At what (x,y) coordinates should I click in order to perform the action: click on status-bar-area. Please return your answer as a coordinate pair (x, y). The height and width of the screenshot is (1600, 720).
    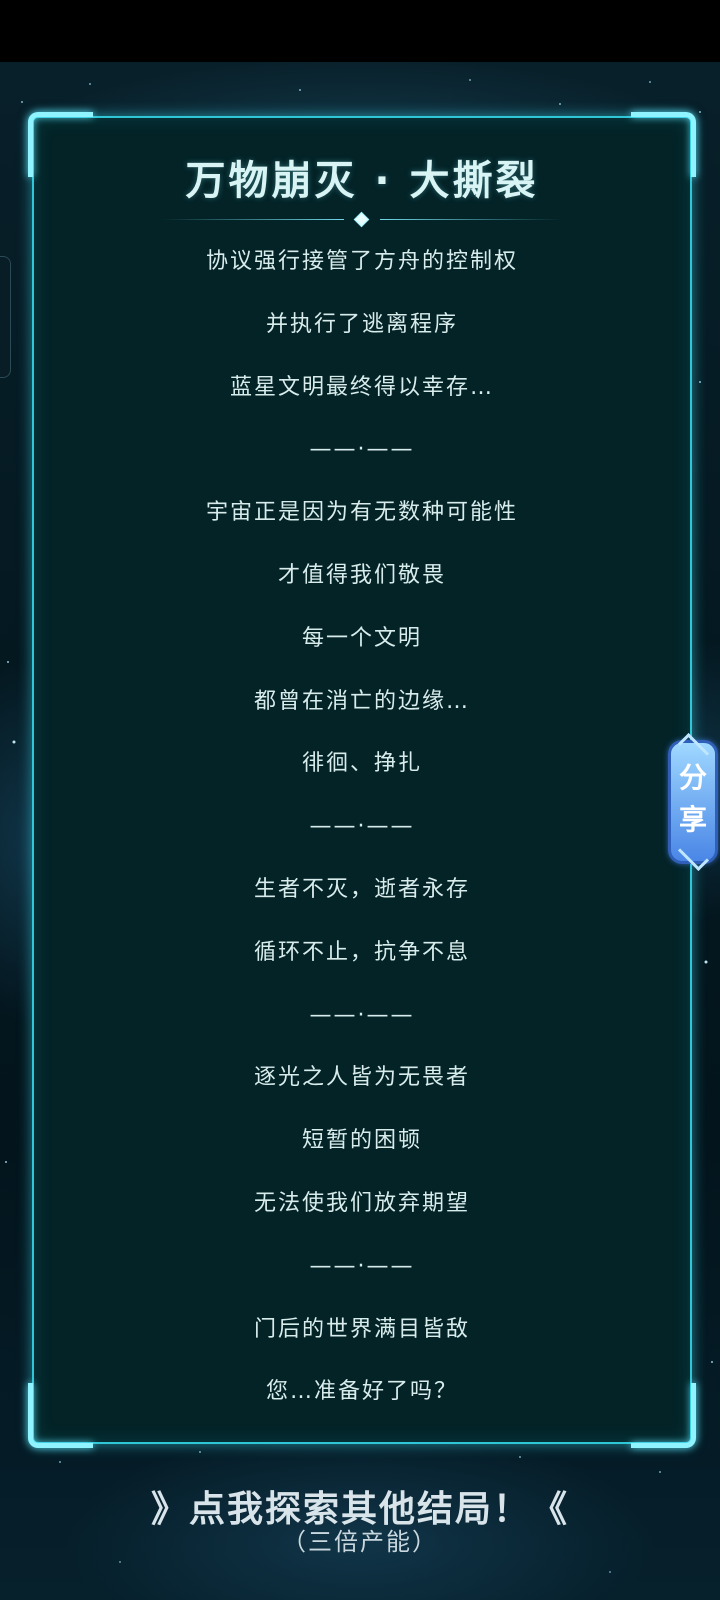
    Looking at the image, I should click on (360, 31).